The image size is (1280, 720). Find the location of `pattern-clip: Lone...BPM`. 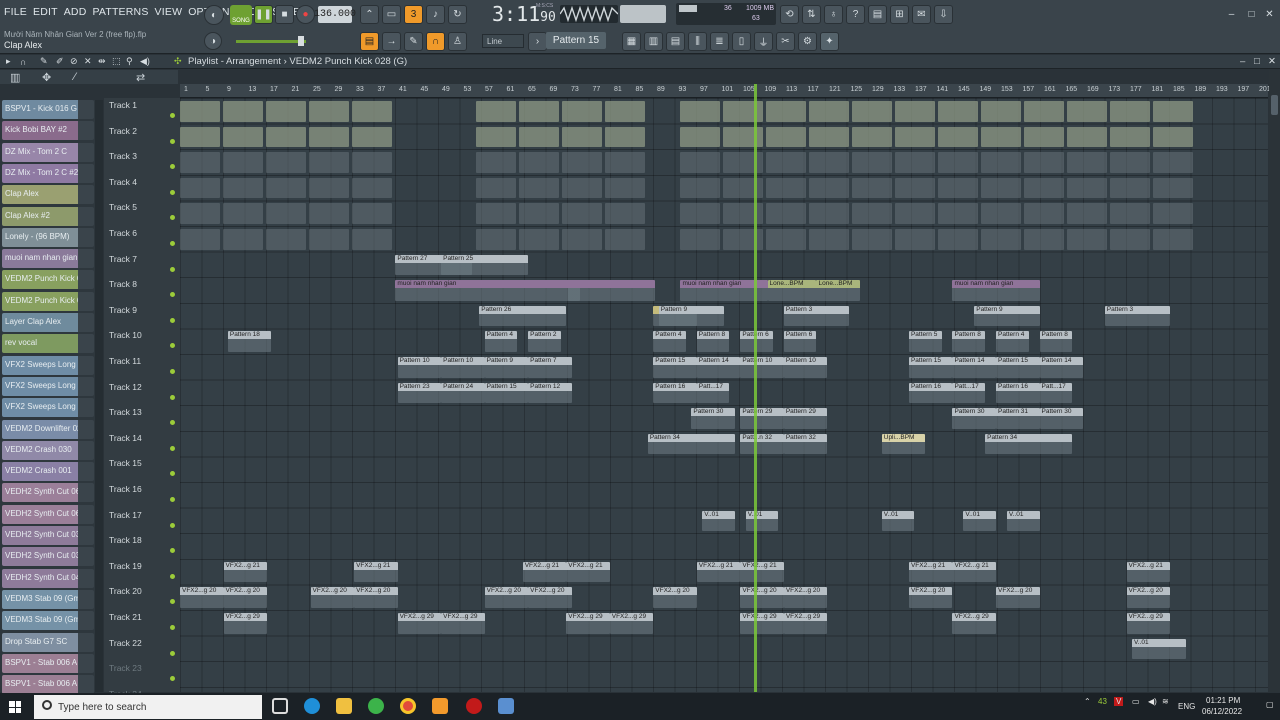

pattern-clip: Lone...BPM is located at coordinates (792, 290).